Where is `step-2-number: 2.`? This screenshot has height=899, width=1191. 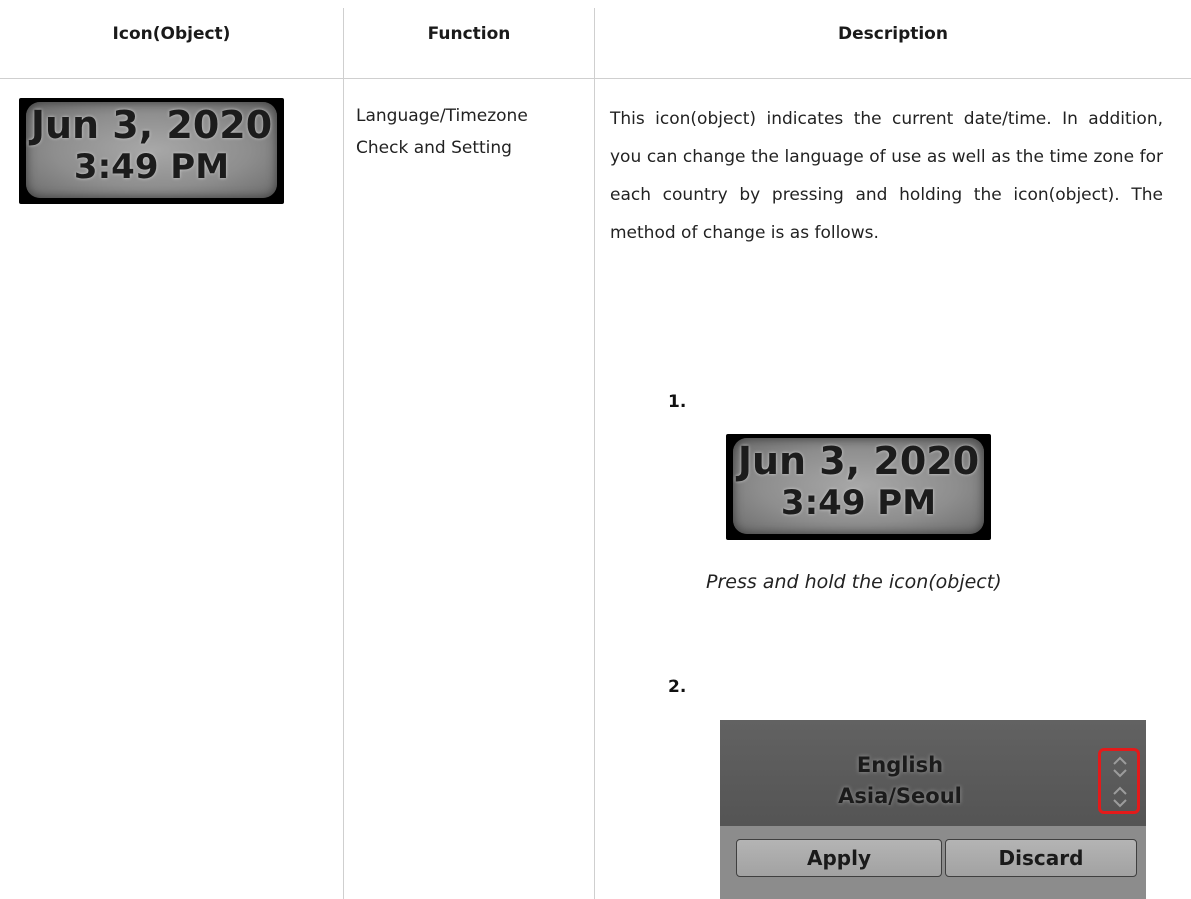 step-2-number: 2. is located at coordinates (677, 687).